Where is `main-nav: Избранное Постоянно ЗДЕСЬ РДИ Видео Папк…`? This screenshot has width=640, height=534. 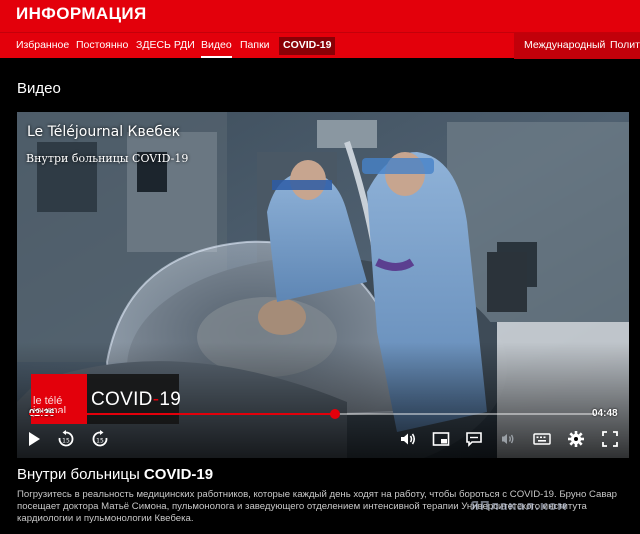
main-nav: Избранное Постоянно ЗДЕСЬ РДИ Видео Папк… is located at coordinates (320, 45).